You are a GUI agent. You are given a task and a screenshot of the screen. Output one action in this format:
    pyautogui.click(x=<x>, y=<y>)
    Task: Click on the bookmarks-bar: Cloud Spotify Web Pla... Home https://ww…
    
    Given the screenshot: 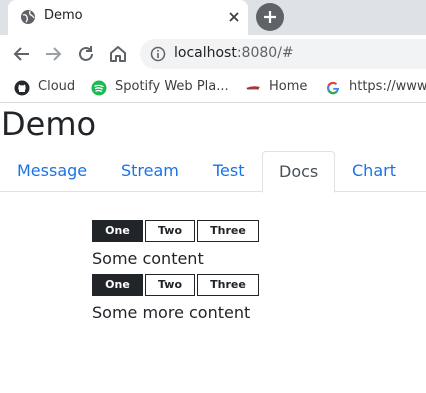 What is the action you would take?
    pyautogui.click(x=213, y=88)
    